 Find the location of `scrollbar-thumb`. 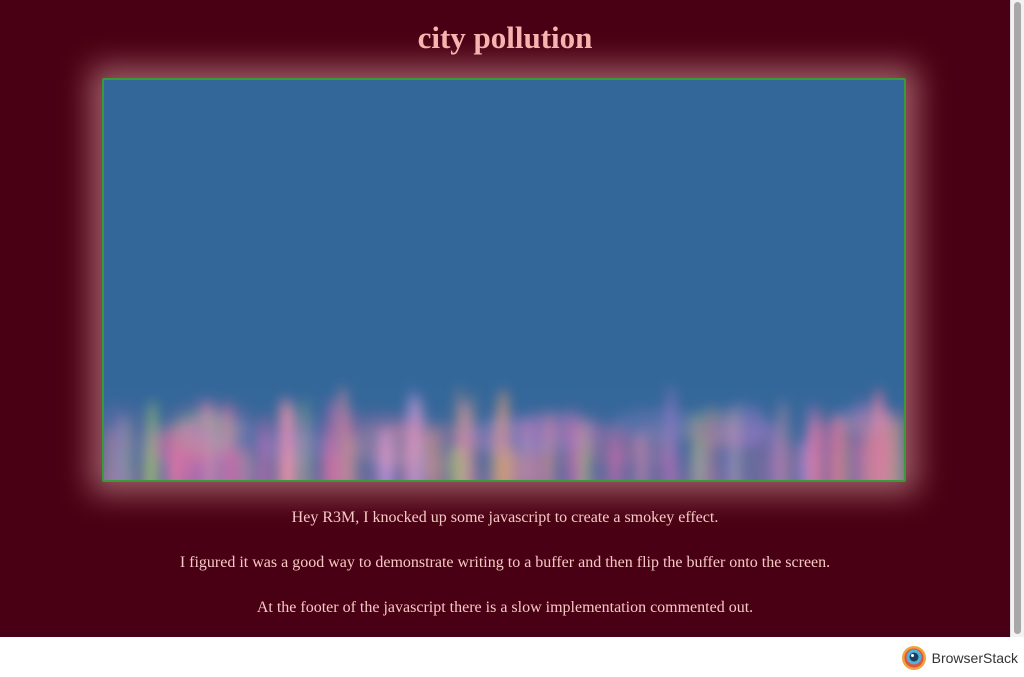

scrollbar-thumb is located at coordinates (1017, 318).